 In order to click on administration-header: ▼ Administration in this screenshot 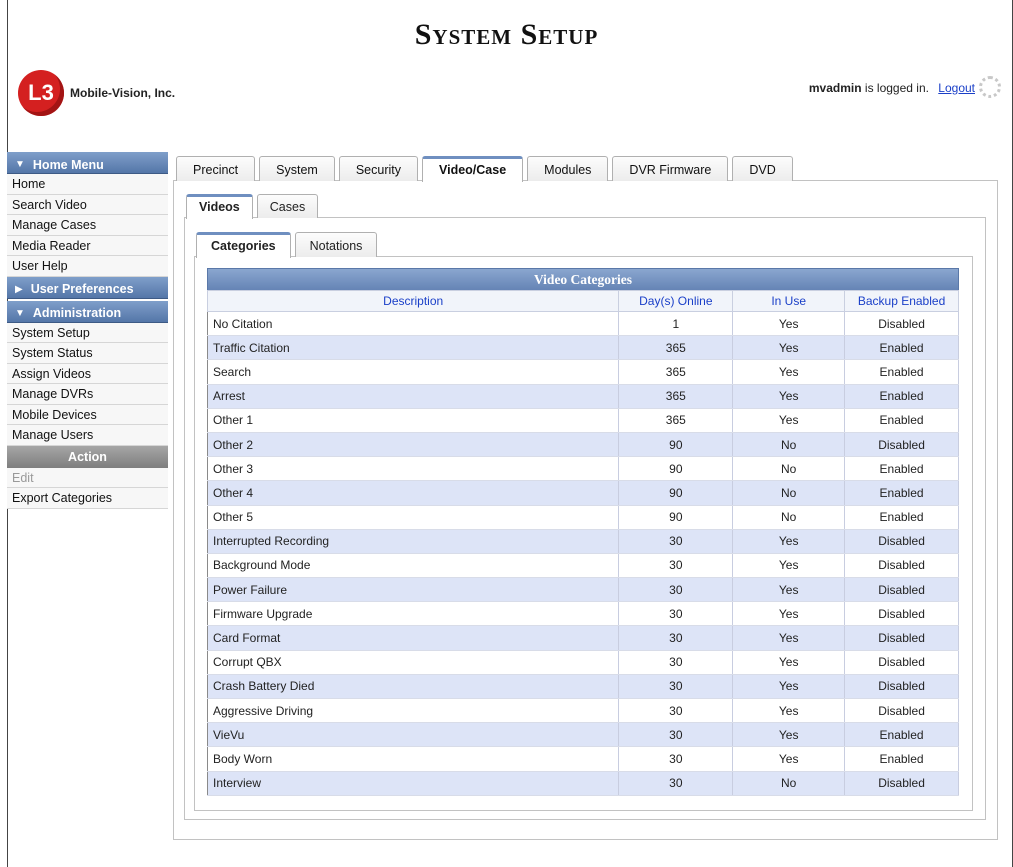, I will do `click(87, 311)`.